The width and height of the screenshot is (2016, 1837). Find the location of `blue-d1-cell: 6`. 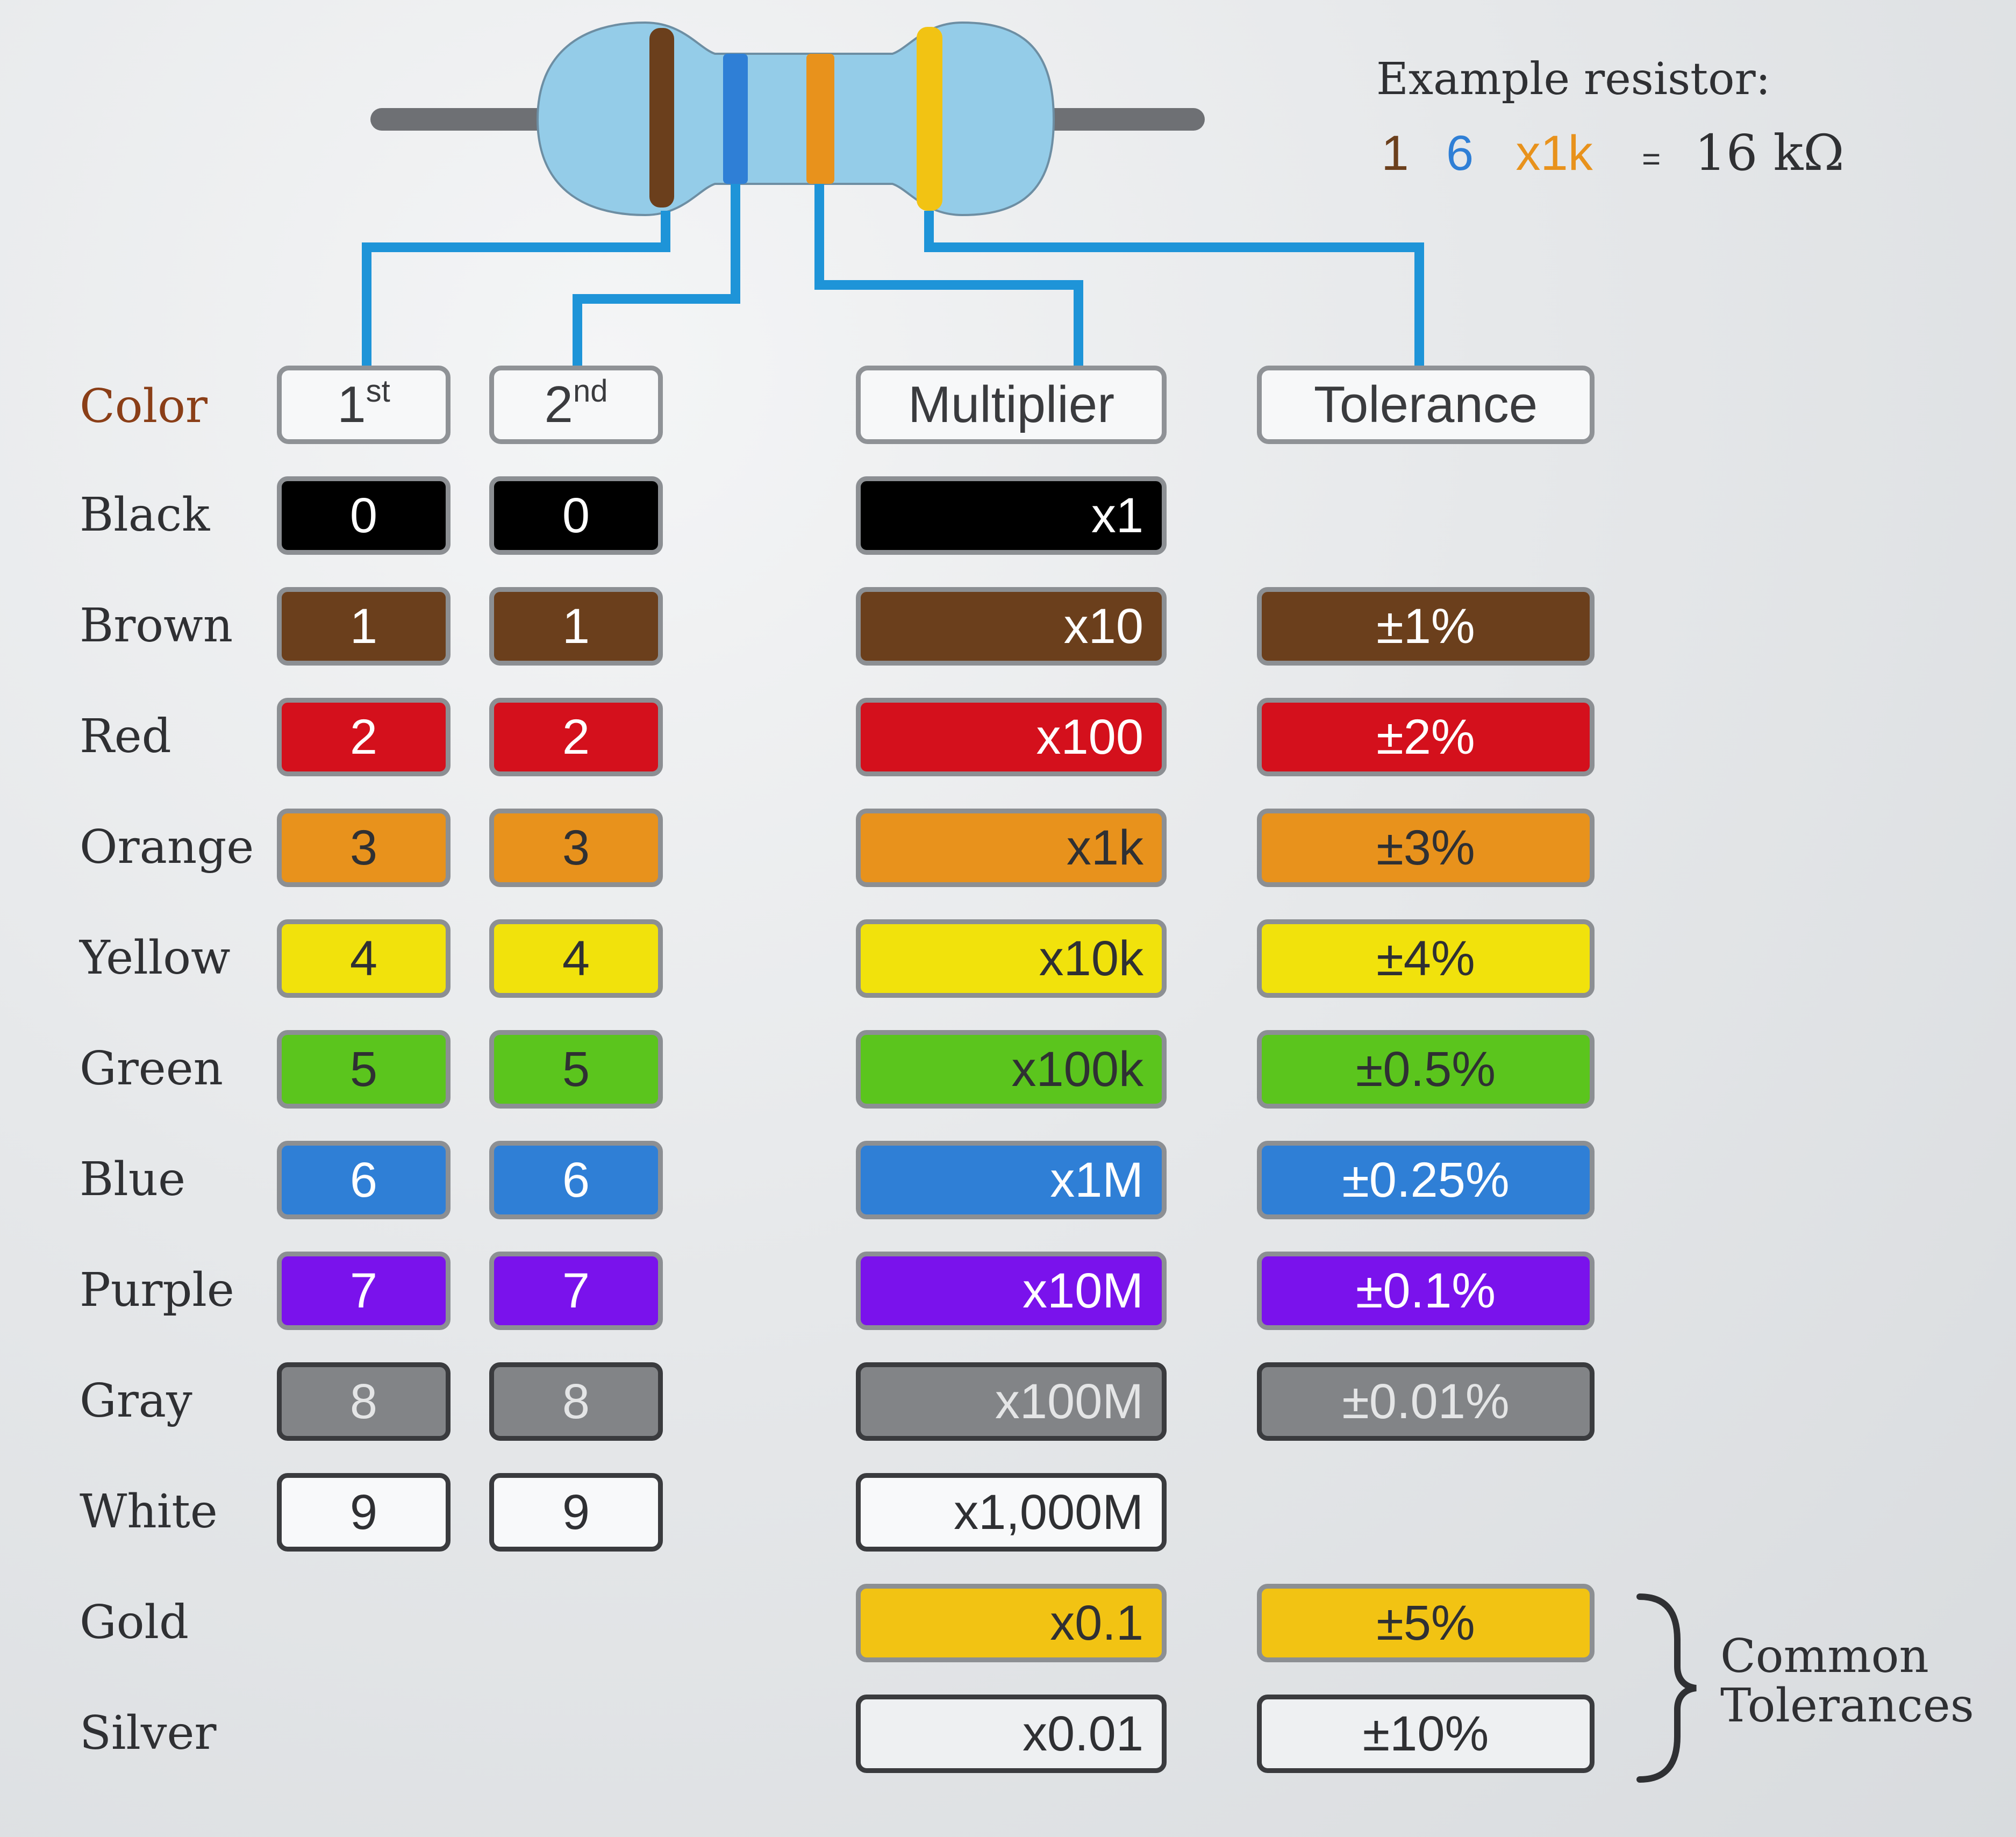

blue-d1-cell: 6 is located at coordinates (364, 1180).